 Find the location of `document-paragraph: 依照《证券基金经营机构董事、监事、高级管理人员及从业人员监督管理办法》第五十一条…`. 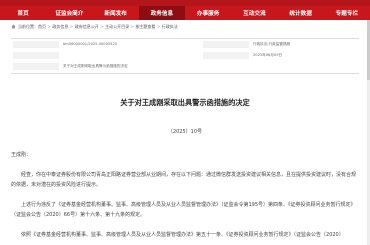

document-paragraph: 依照《证券基金经营机构董事、监事、高级管理人员及从业人员监督管理办法》第五十一条… is located at coordinates (182, 235).